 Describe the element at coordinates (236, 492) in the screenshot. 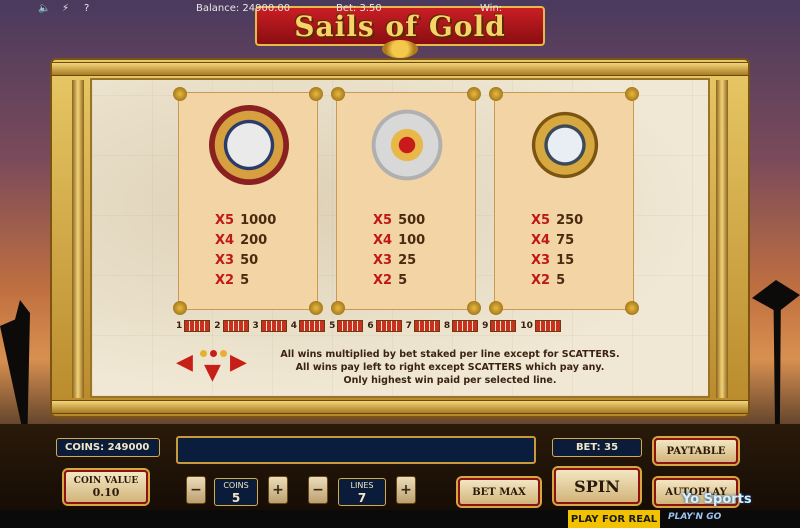

I see `coins-stepper: COINS 5` at that location.